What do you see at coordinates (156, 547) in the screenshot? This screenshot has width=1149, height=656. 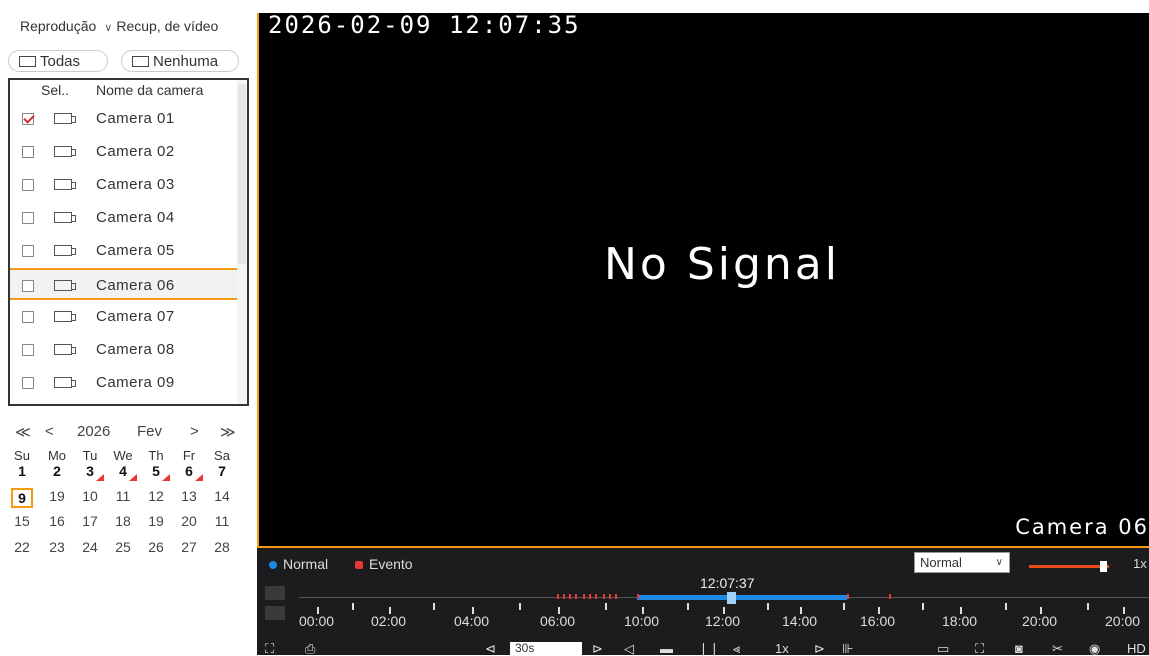 I see `calendar-day: 26` at bounding box center [156, 547].